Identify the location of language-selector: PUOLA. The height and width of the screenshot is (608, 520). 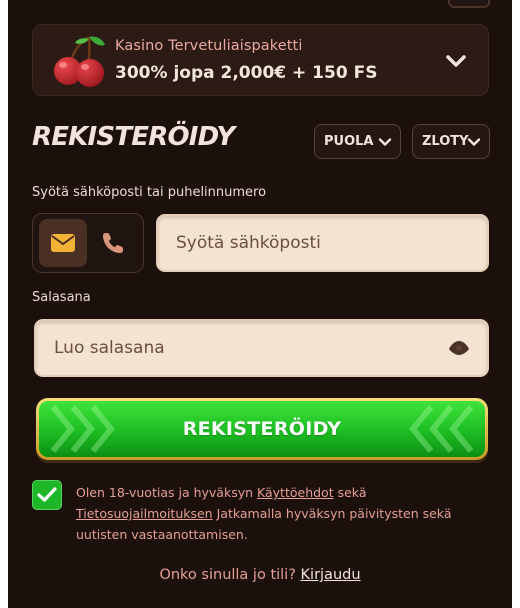
(357, 141).